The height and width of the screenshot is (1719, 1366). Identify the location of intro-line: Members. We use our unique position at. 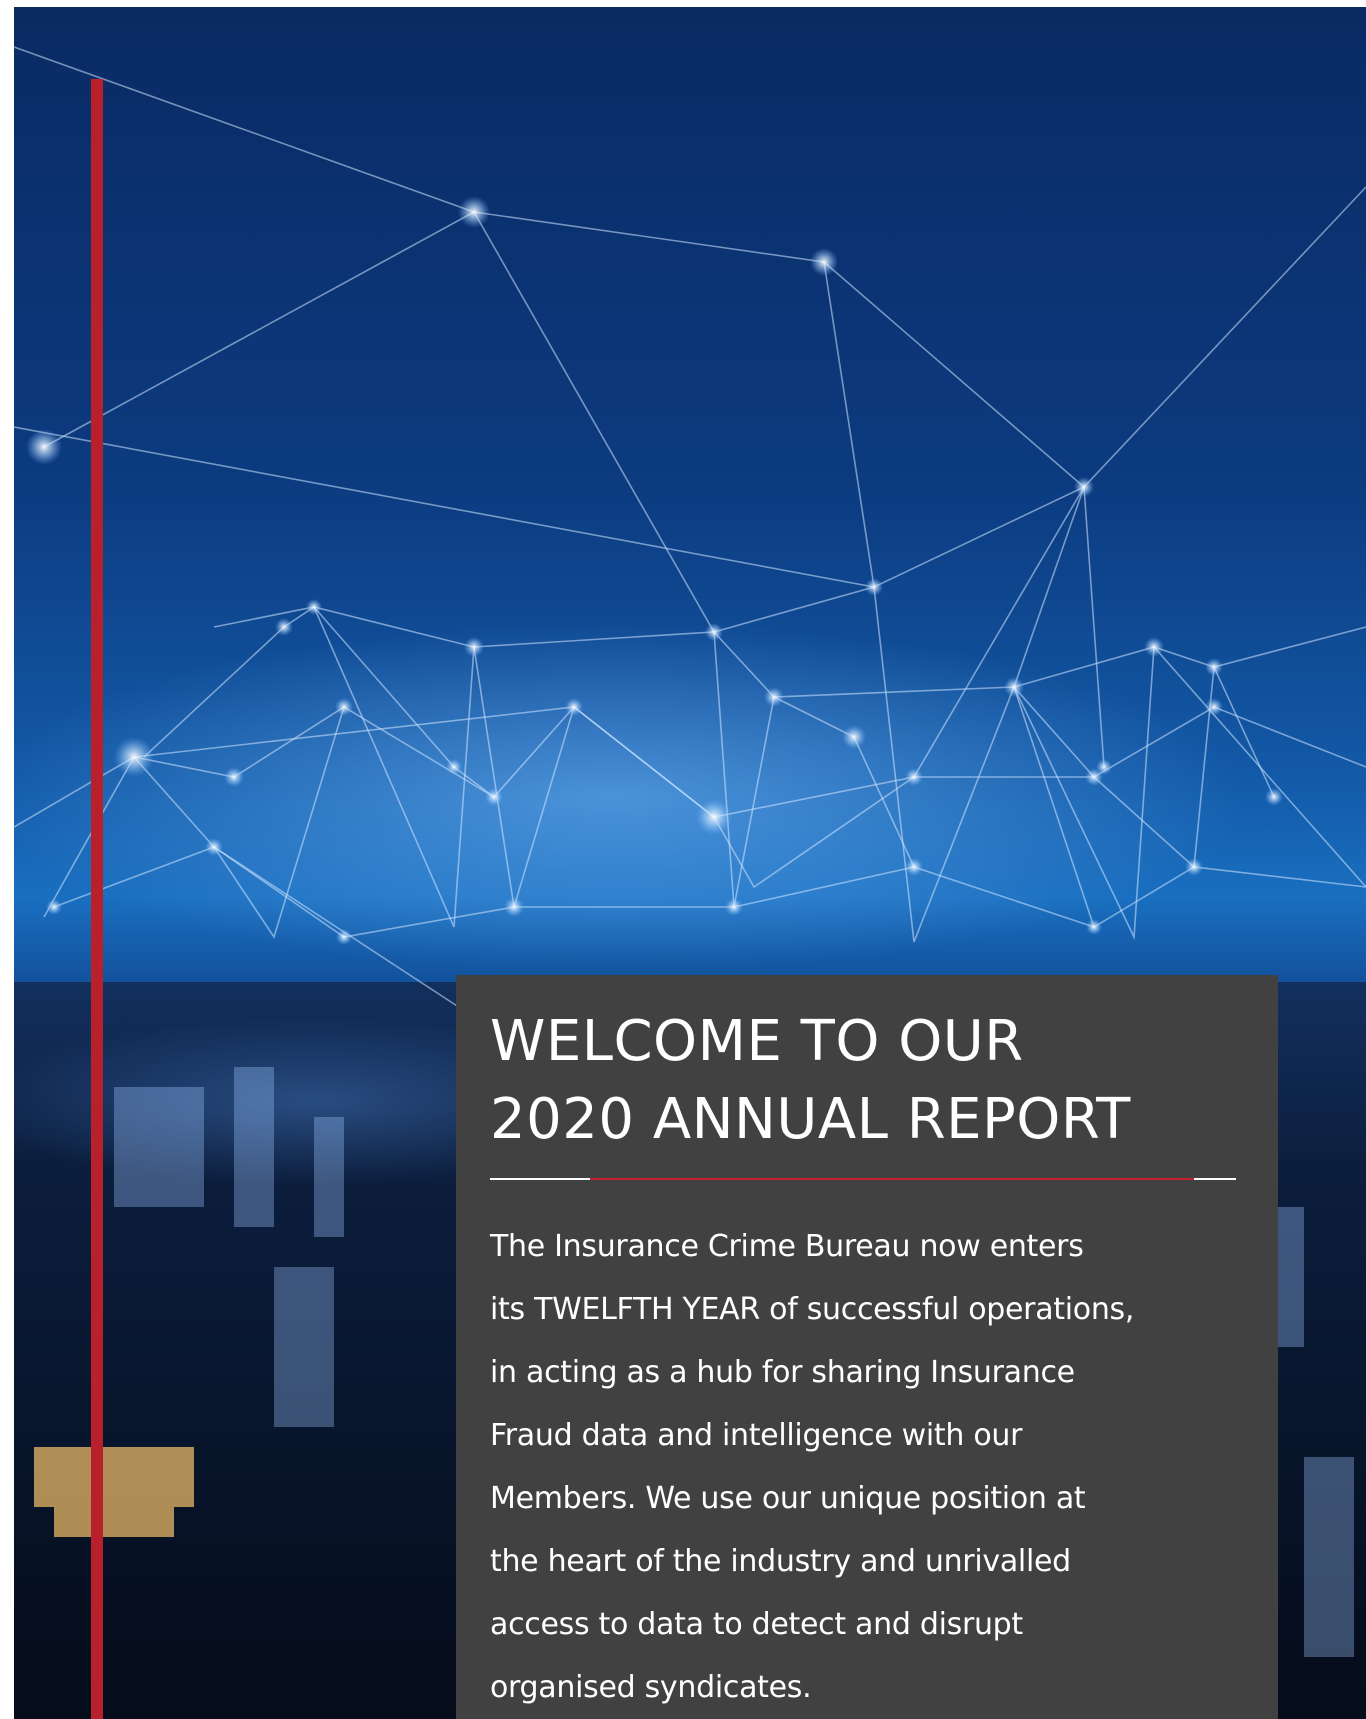
(788, 1498).